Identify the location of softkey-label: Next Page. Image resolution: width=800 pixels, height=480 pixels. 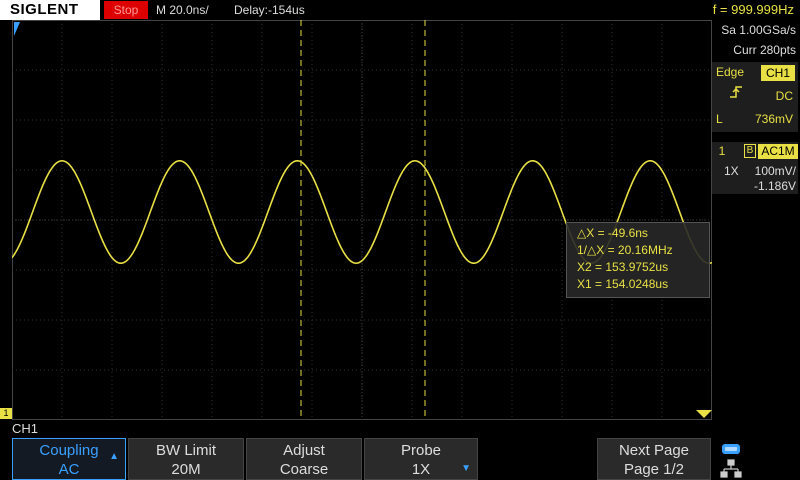
(654, 450).